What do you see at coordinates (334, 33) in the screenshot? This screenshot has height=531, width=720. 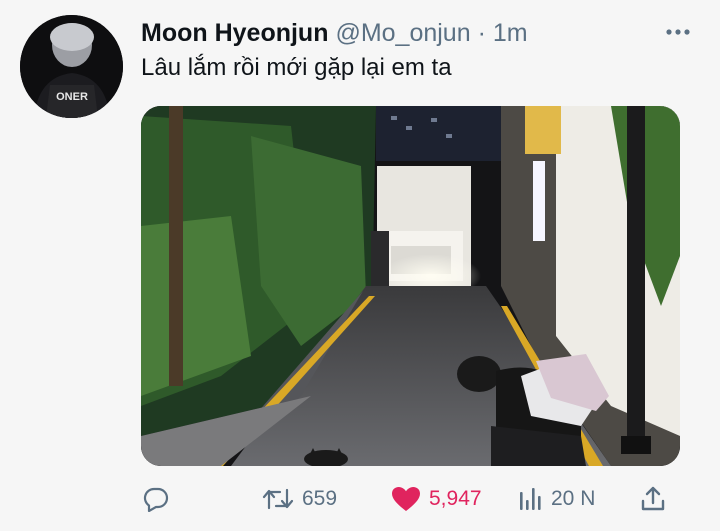 I see `tweet-header: Moon Hyeonjun @Mo_onjun · 1m` at bounding box center [334, 33].